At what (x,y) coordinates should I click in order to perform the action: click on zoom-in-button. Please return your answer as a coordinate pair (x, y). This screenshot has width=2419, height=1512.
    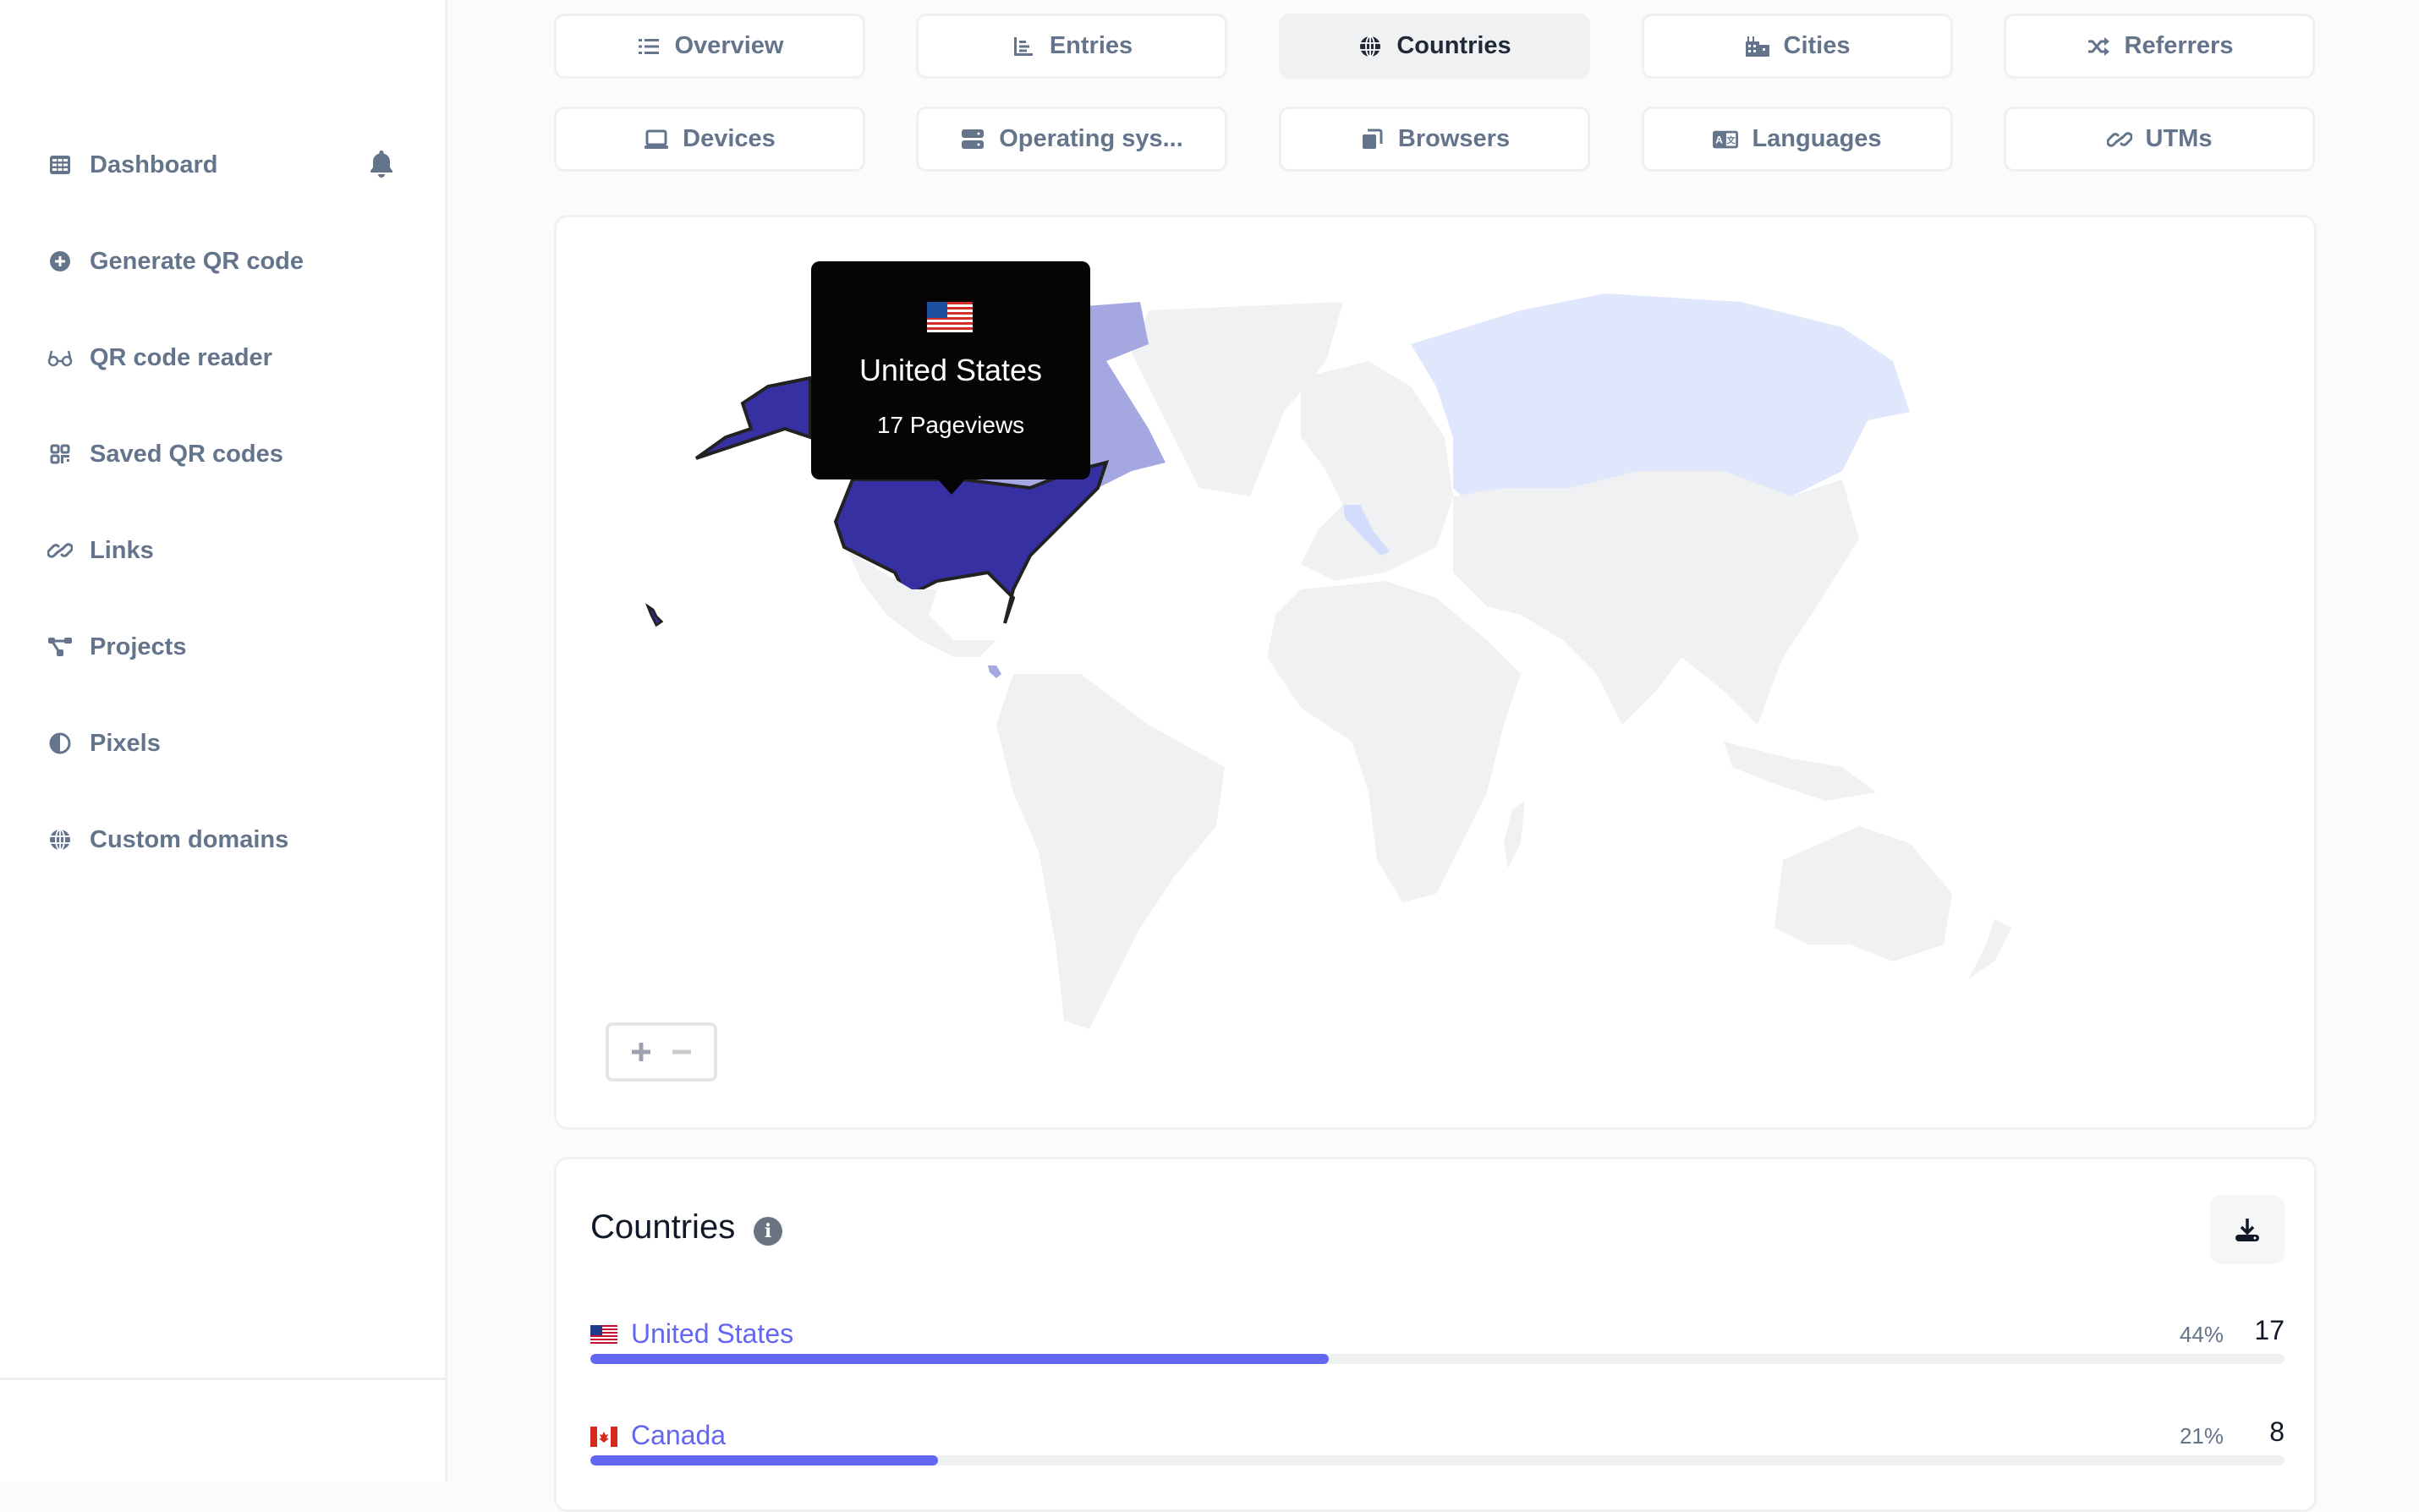
    Looking at the image, I should click on (641, 1052).